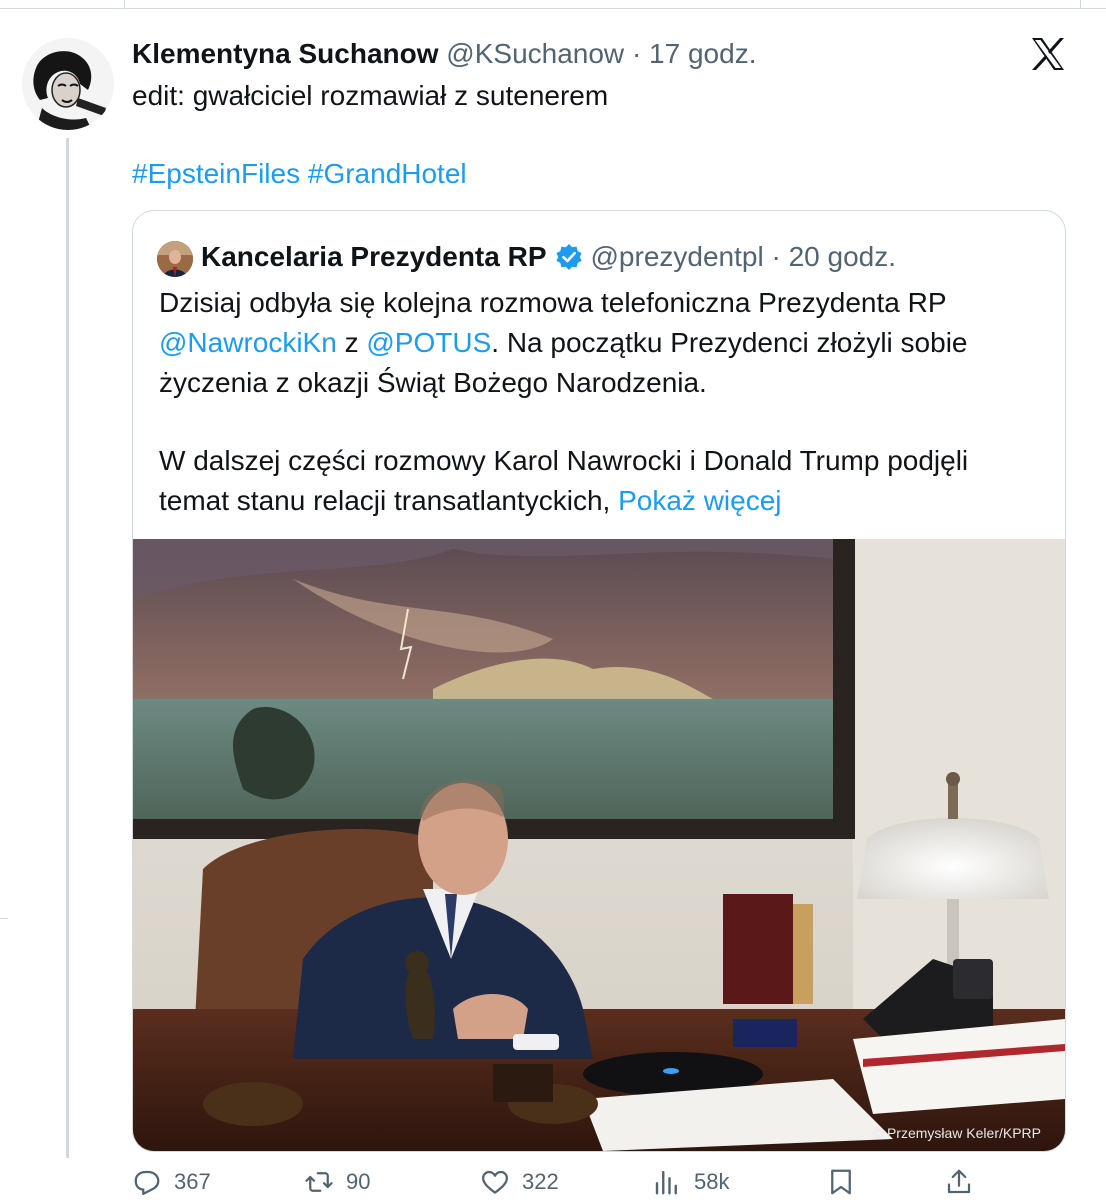  What do you see at coordinates (699, 500) in the screenshot?
I see `show-more-link: Pokaż więcej` at bounding box center [699, 500].